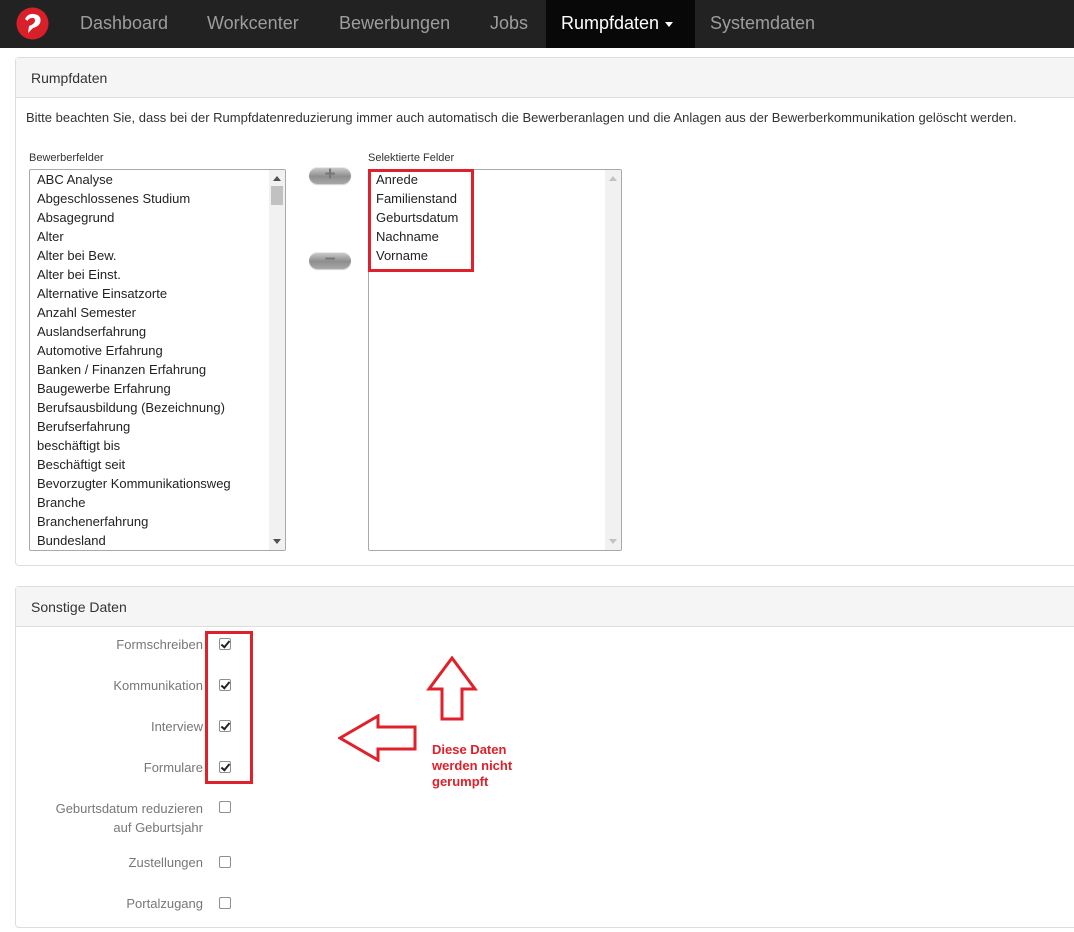 Image resolution: width=1074 pixels, height=932 pixels. What do you see at coordinates (61, 502) in the screenshot?
I see `available-field-option: Branche` at bounding box center [61, 502].